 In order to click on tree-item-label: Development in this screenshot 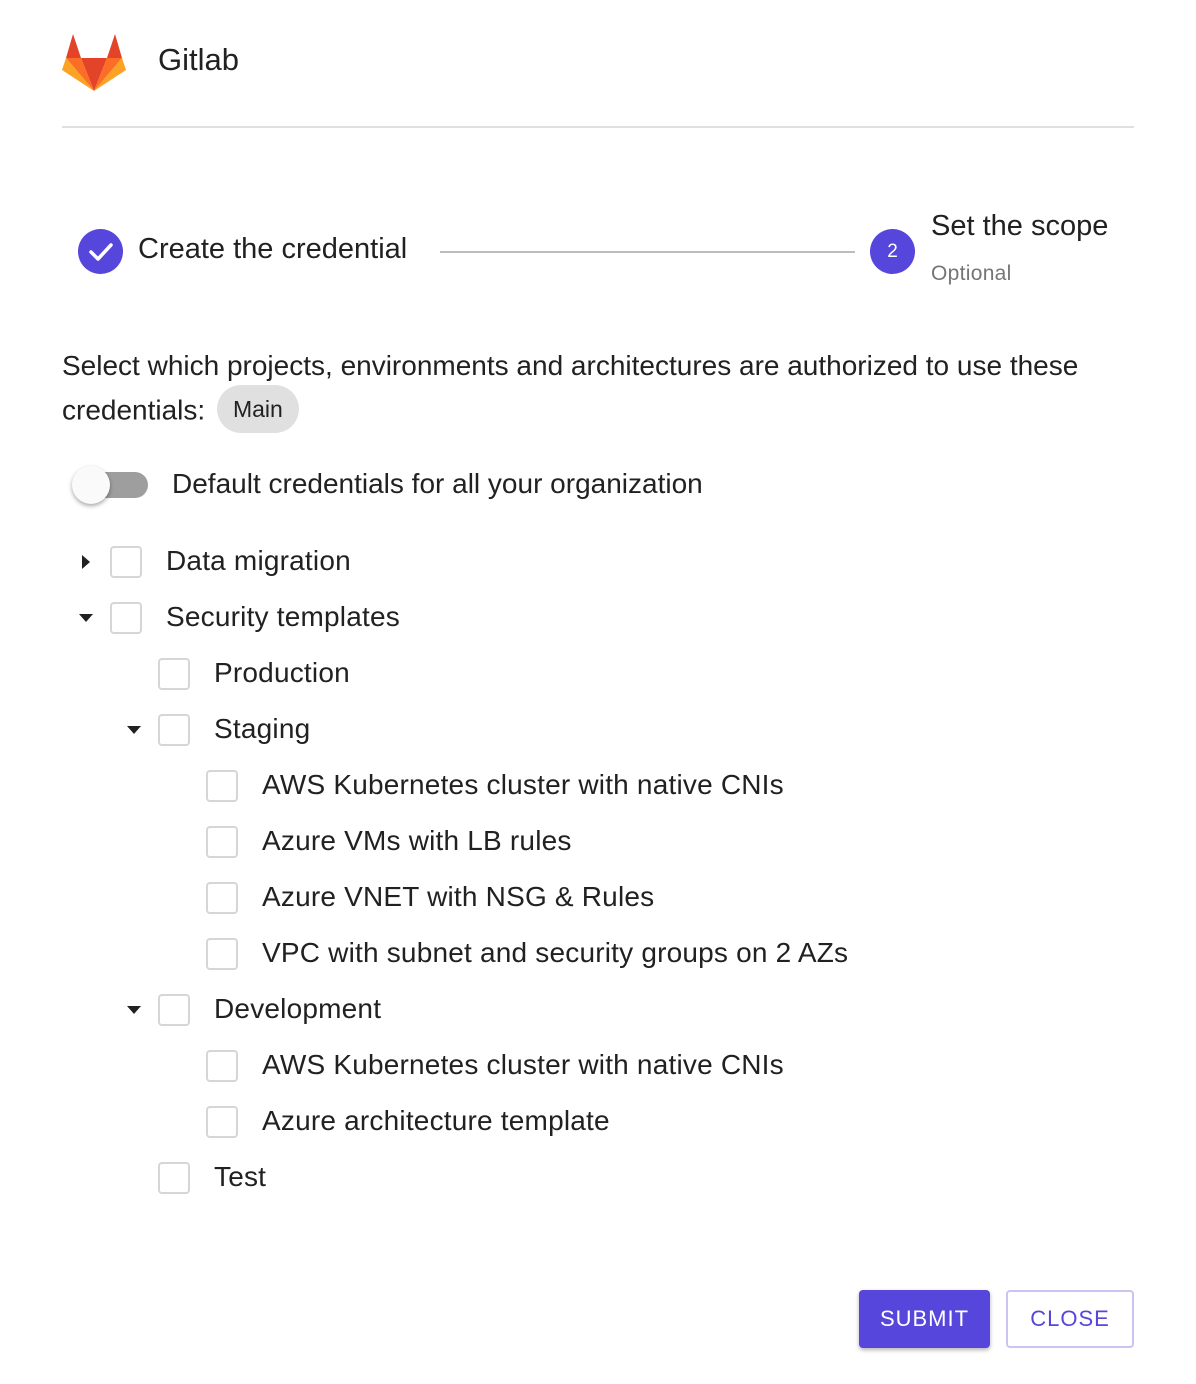, I will do `click(298, 1008)`.